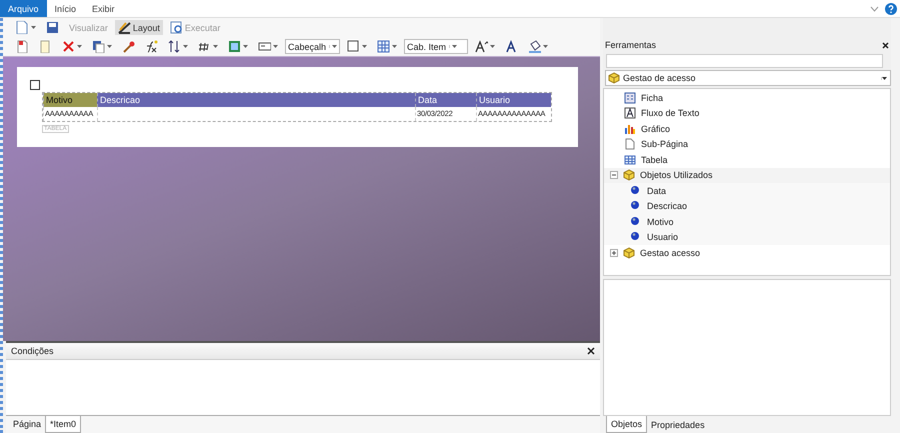 This screenshot has height=433, width=900. What do you see at coordinates (678, 424) in the screenshot?
I see `panel-tab: Propriedades` at bounding box center [678, 424].